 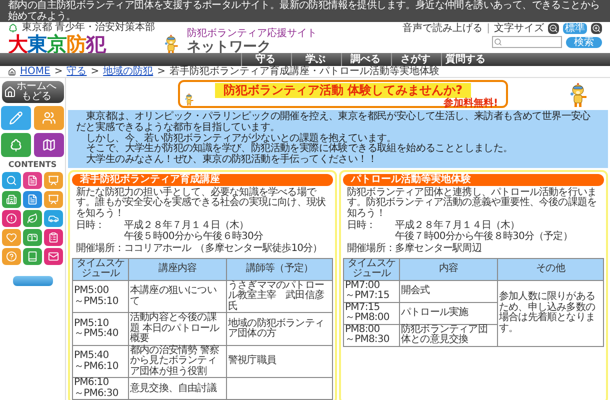 What do you see at coordinates (438, 249) in the screenshot?
I see `detail-value: 多摩センター駅周辺` at bounding box center [438, 249].